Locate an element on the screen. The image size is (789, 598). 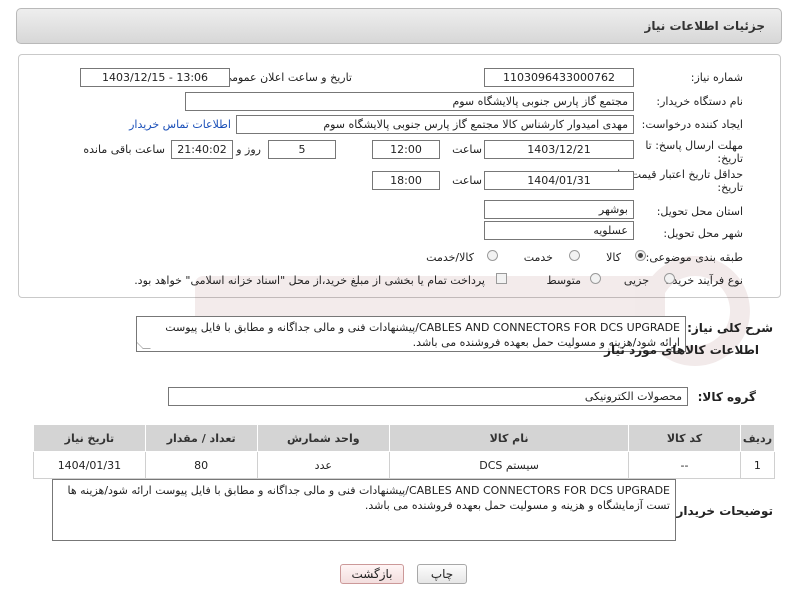
cell-unit: عدد is located at coordinates (323, 465).